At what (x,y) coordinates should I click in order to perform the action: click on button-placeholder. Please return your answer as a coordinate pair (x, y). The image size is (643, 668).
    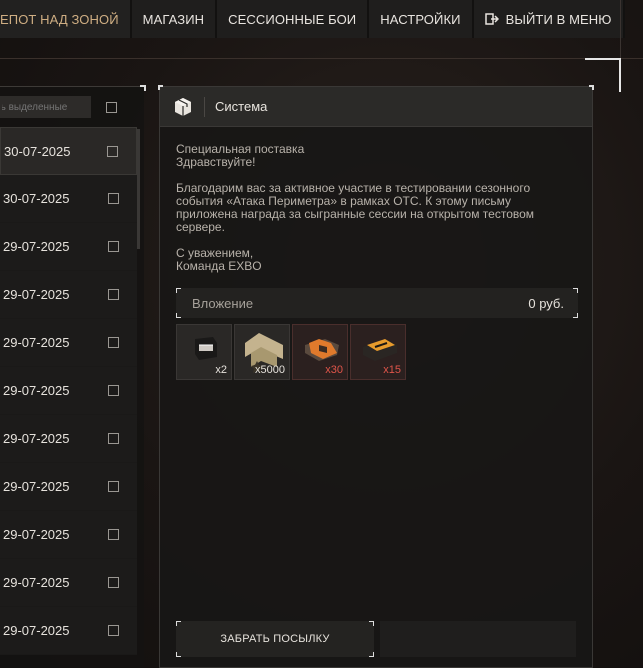
    Looking at the image, I should click on (478, 639).